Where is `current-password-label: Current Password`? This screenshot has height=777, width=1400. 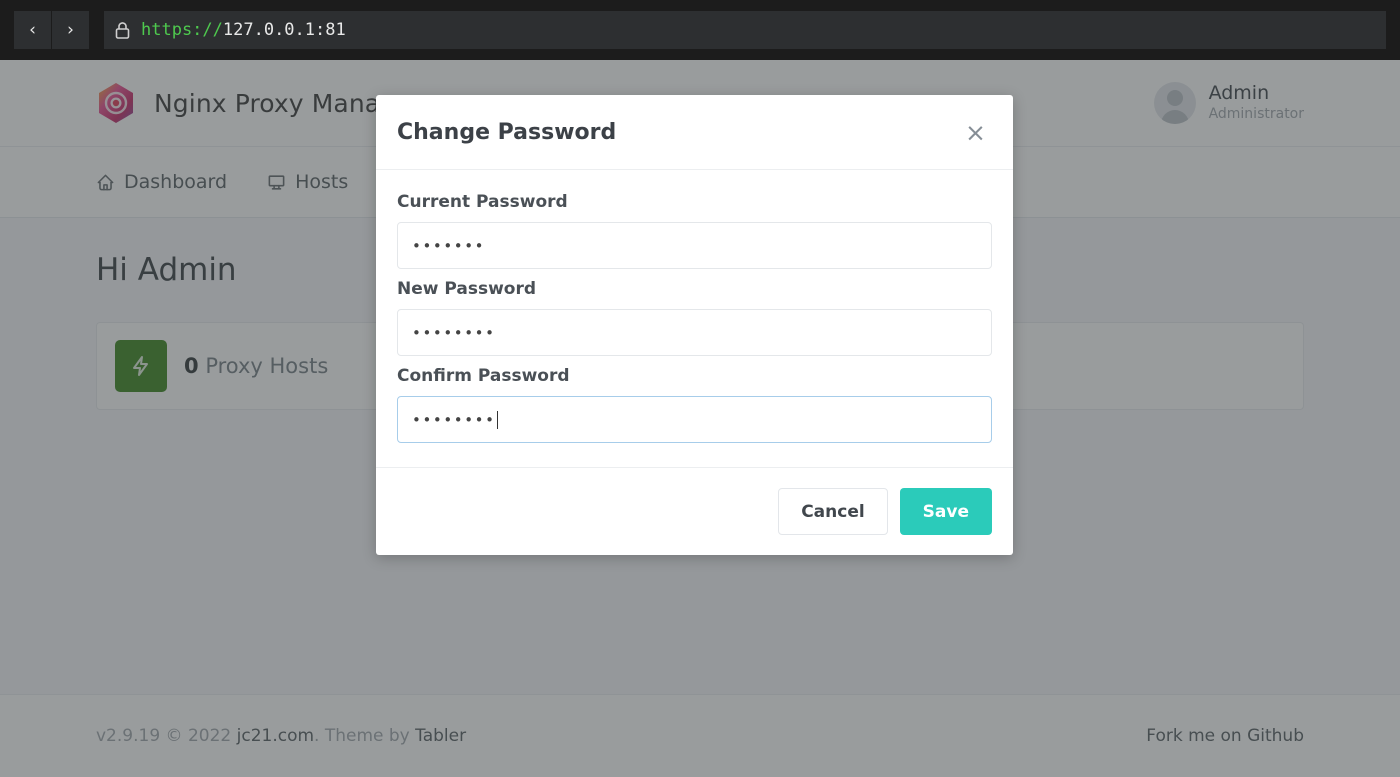 current-password-label: Current Password is located at coordinates (482, 202).